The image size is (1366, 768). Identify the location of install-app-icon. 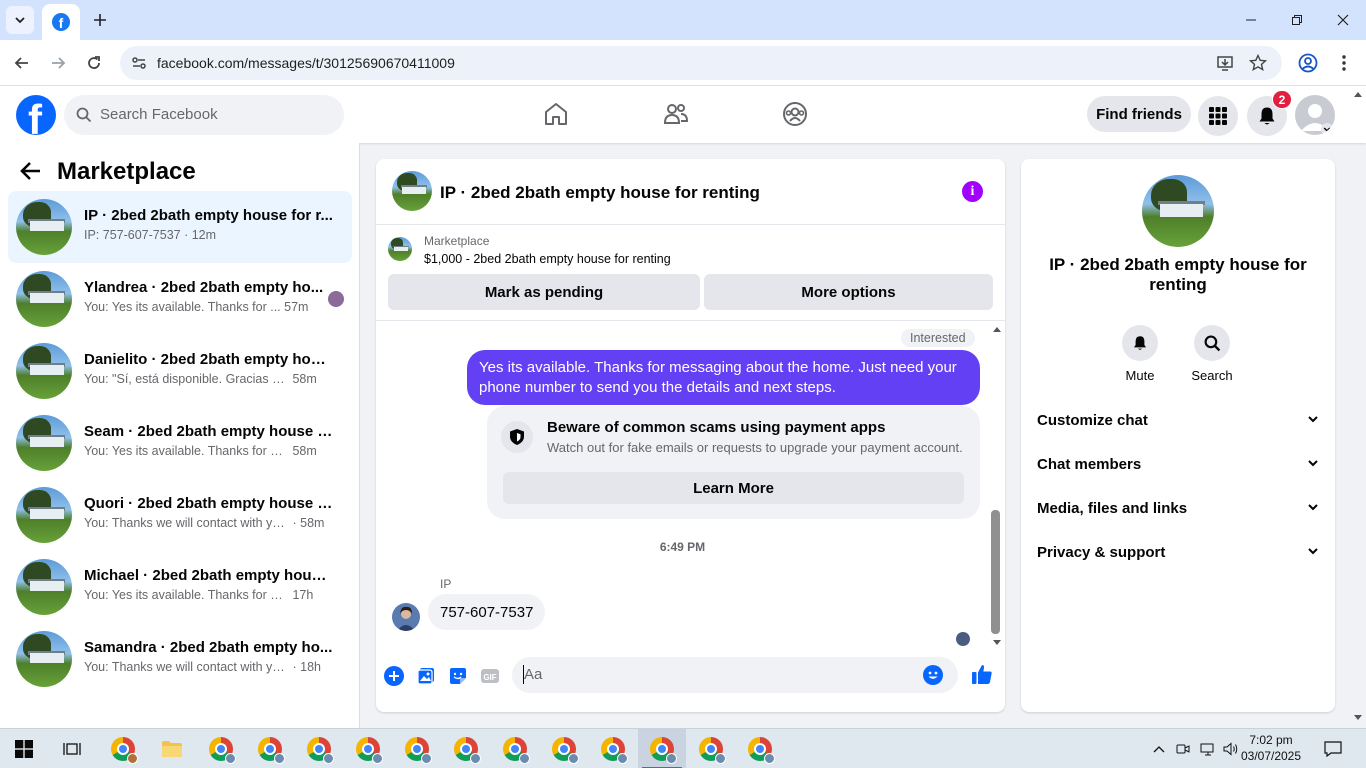
(1225, 63).